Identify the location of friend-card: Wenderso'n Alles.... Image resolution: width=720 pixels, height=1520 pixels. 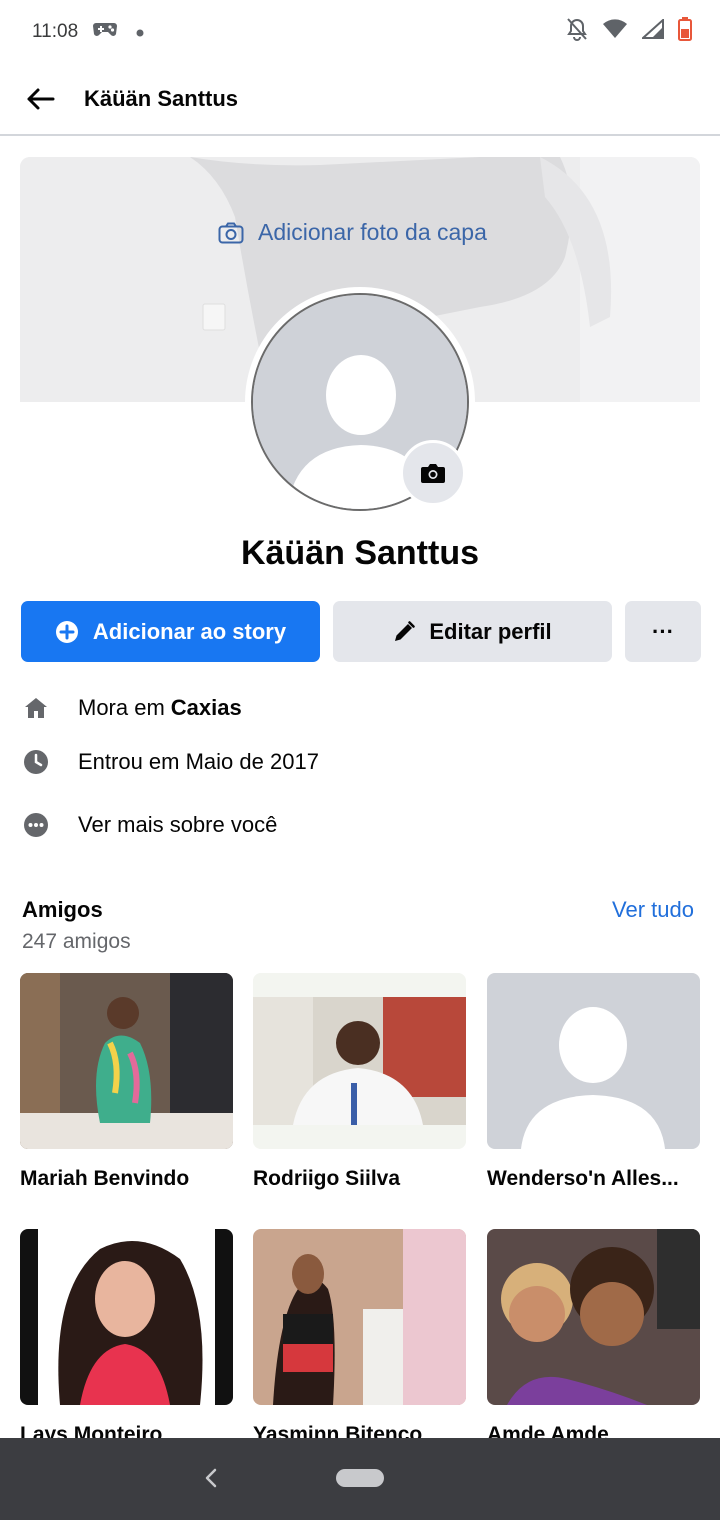
(593, 1082).